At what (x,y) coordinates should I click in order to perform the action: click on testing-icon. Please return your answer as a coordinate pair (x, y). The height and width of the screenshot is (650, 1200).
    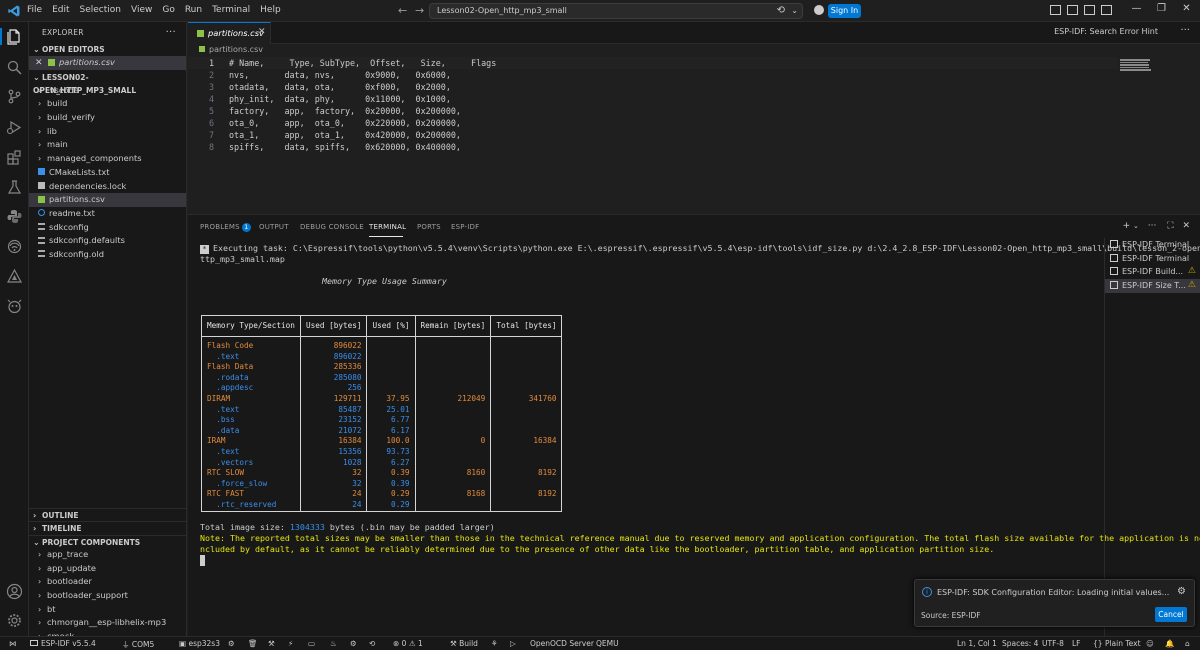
    Looking at the image, I should click on (14, 187).